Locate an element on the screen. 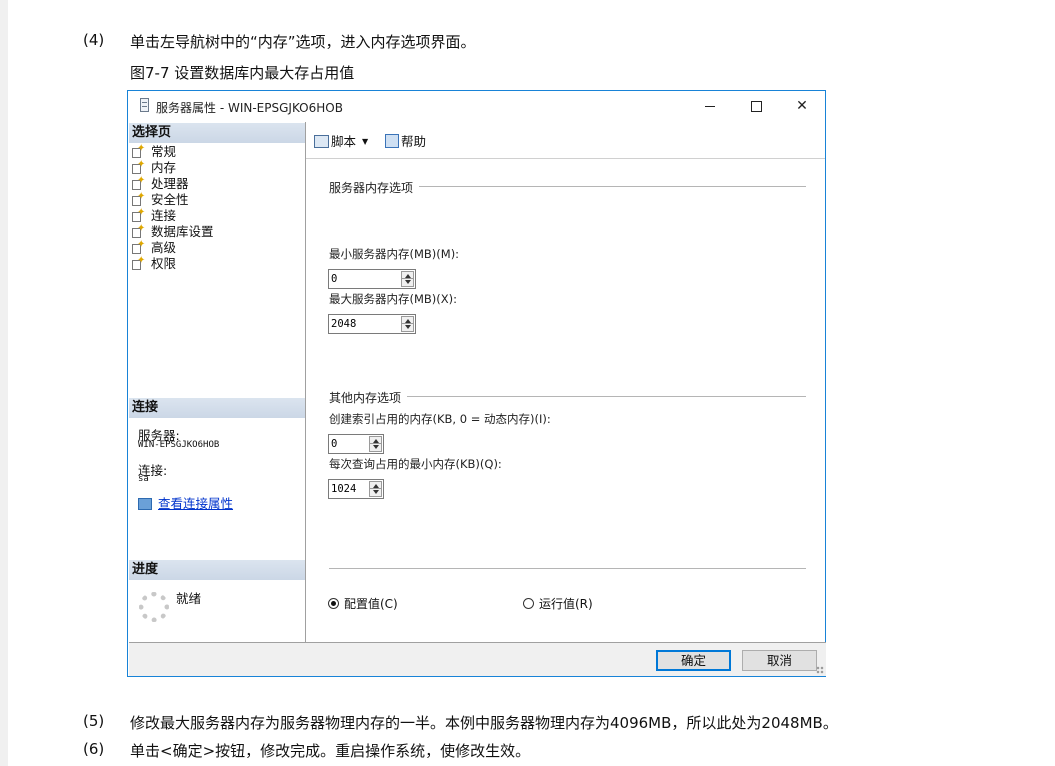 Image resolution: width=1055 pixels, height=766 pixels. sidebar-item-label: 连接 is located at coordinates (164, 215).